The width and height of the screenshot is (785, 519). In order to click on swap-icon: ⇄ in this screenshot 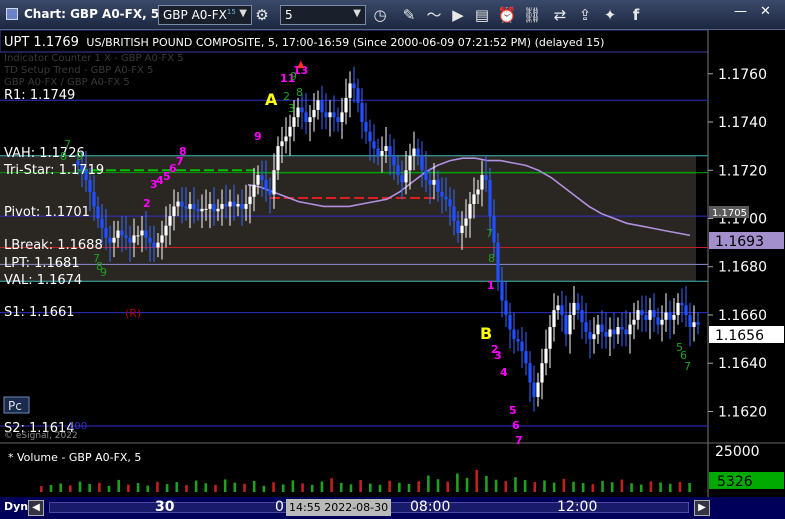, I will do `click(560, 15)`.